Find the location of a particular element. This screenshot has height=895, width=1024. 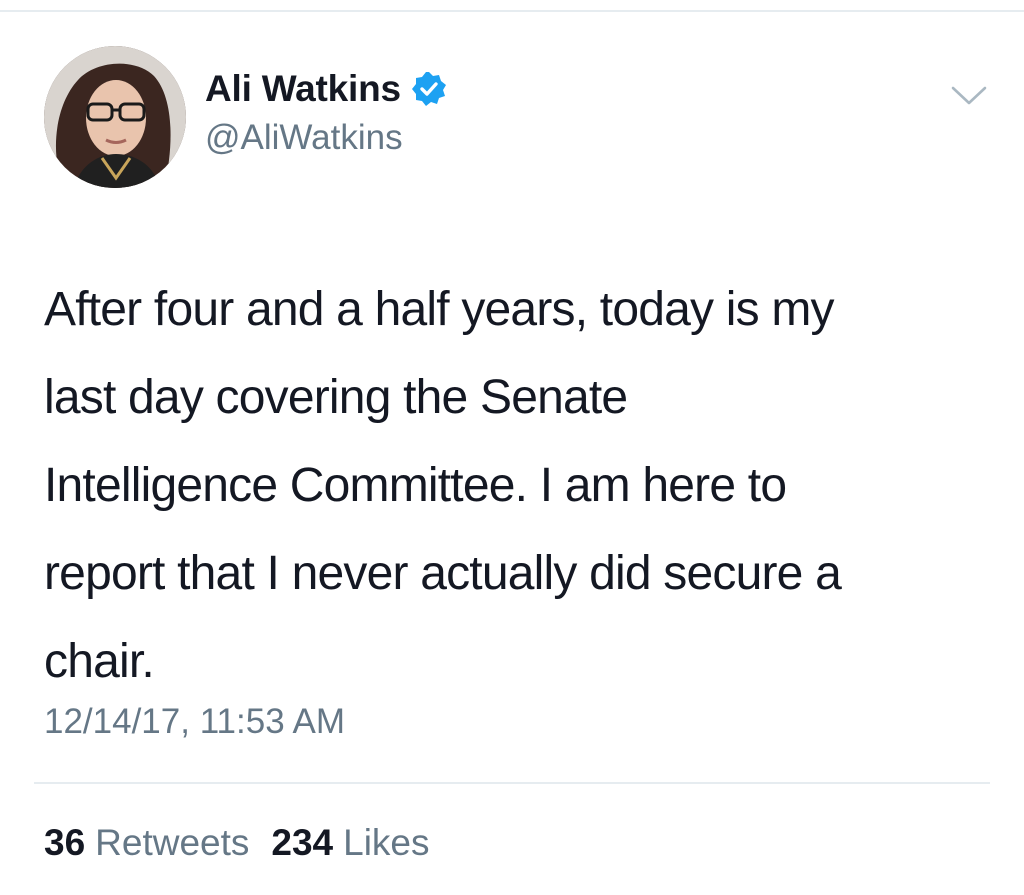

profile-photo-icon is located at coordinates (115, 117).